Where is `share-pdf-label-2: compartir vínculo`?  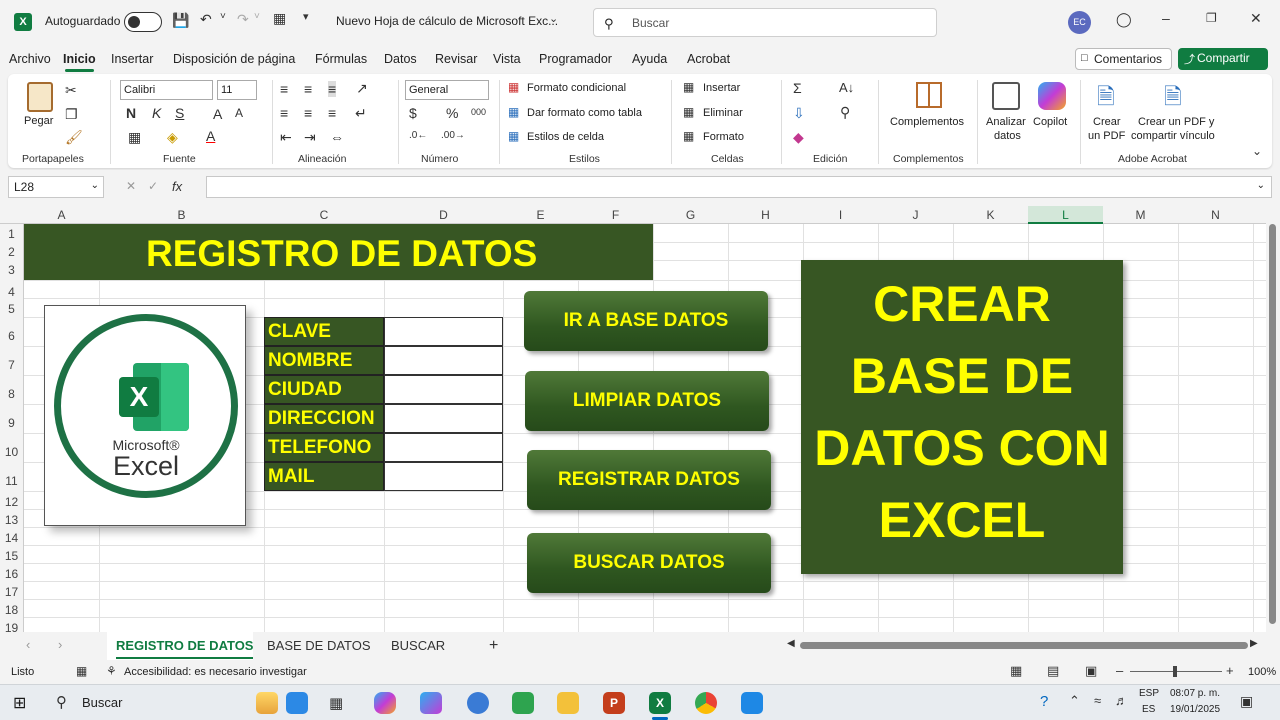 share-pdf-label-2: compartir vínculo is located at coordinates (1173, 136).